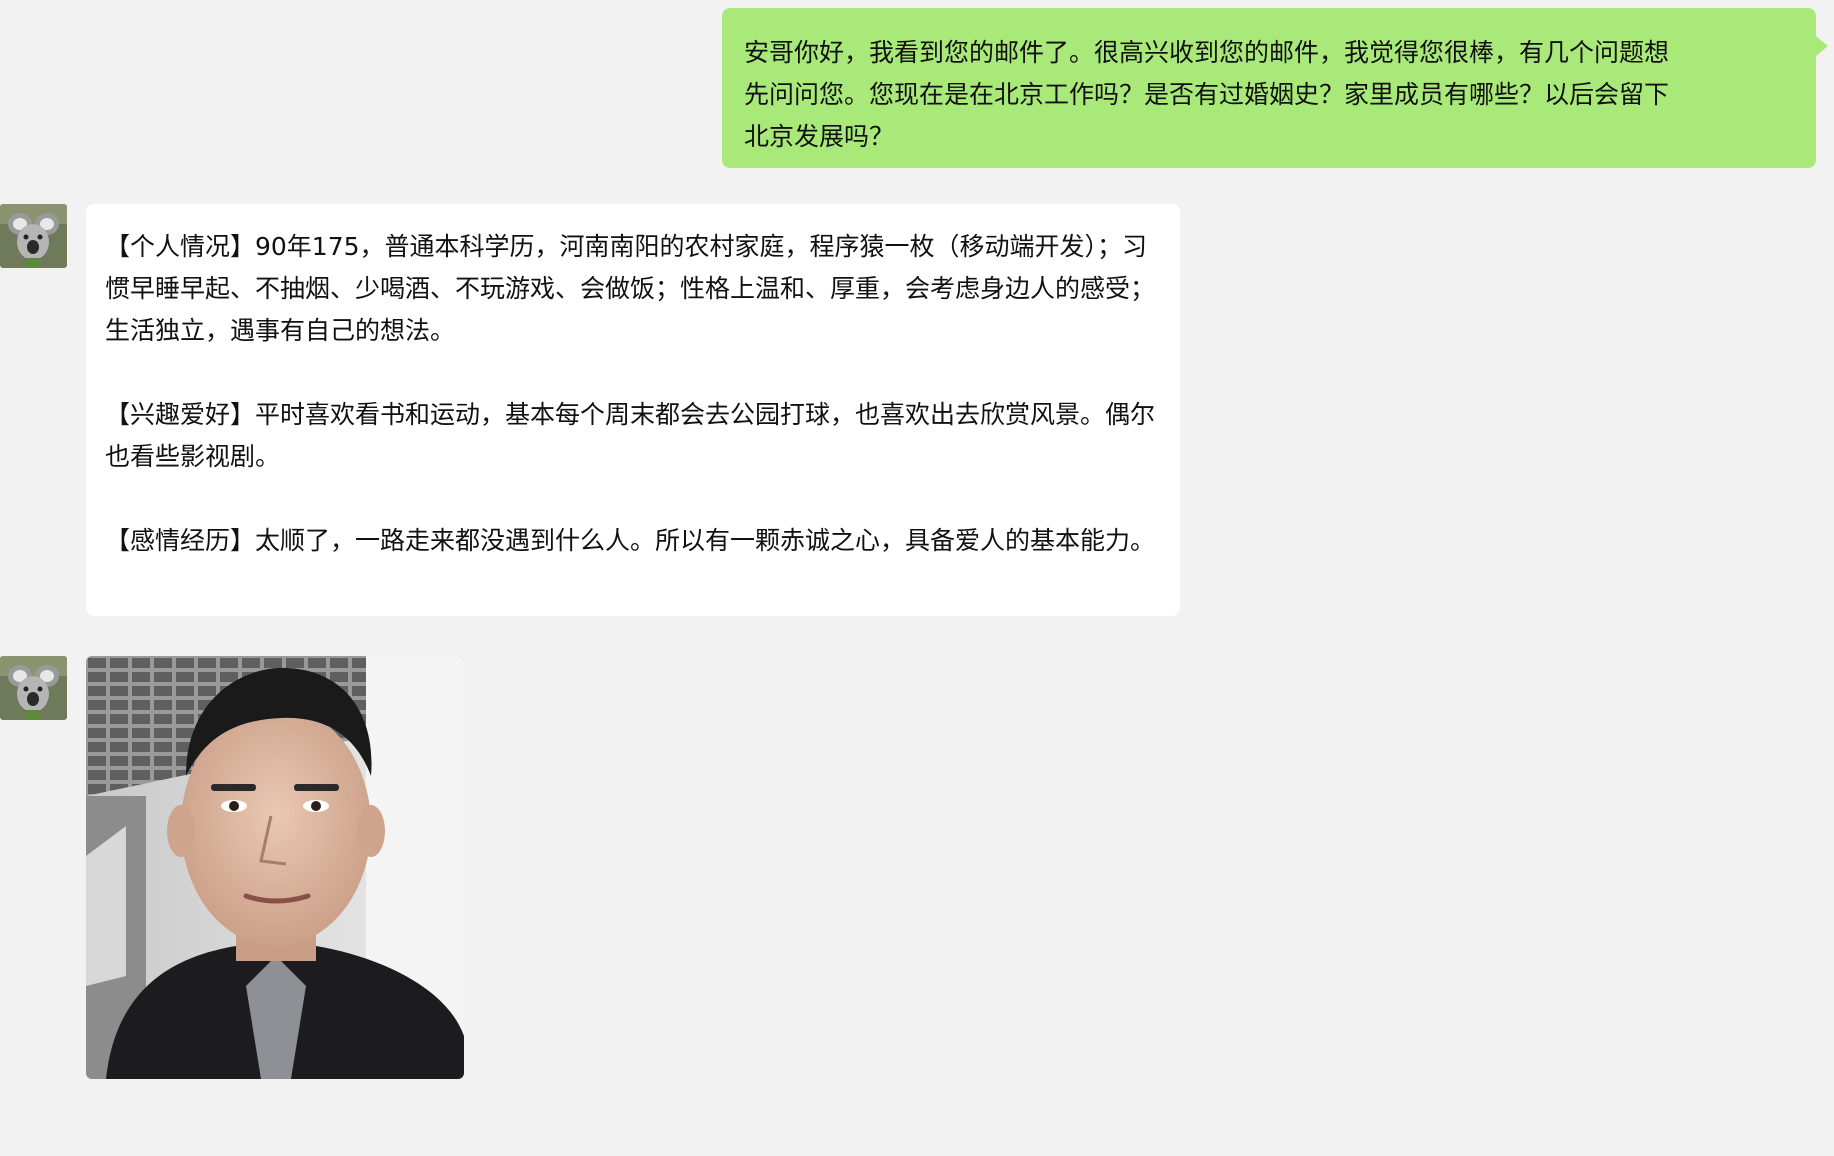  Describe the element at coordinates (275, 867) in the screenshot. I see `photo-message` at that location.